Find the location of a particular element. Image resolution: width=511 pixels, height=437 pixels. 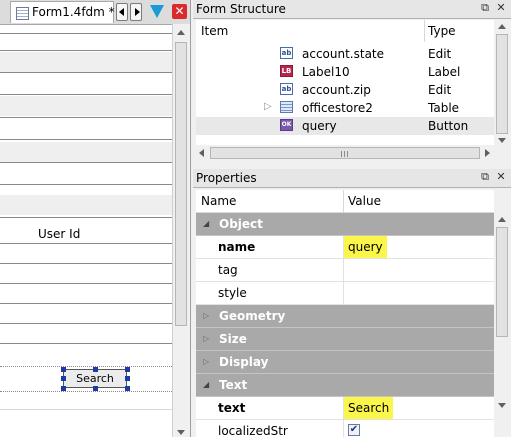

tree-row: LB Label10 Label is located at coordinates (345, 72).